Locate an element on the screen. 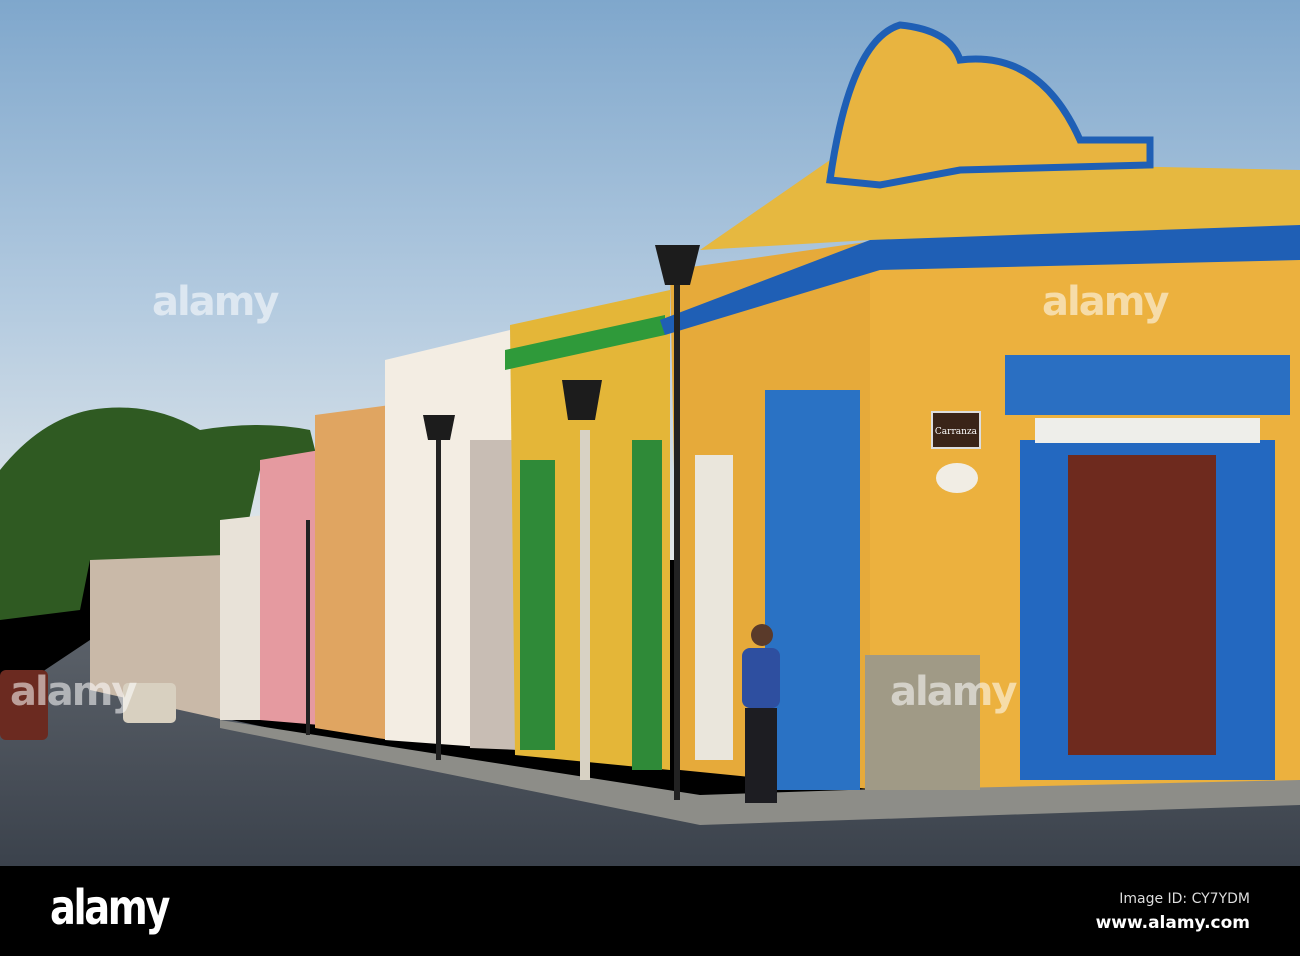  site-url: www.alamy.com is located at coordinates (1173, 923).